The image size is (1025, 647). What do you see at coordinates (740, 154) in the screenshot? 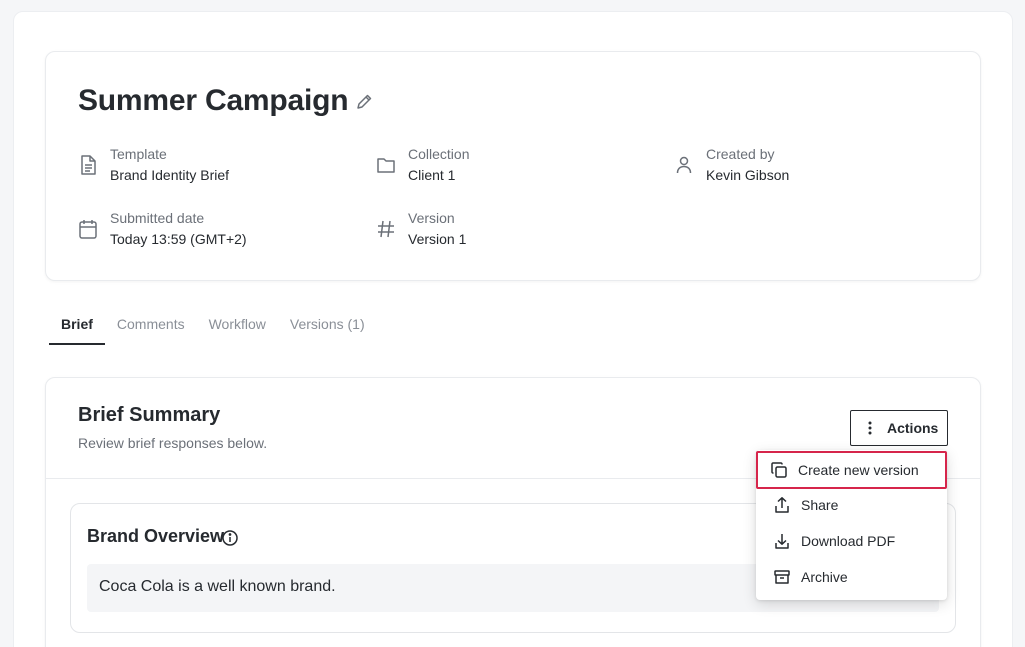
I see `meta-created-by-label: Created by` at bounding box center [740, 154].